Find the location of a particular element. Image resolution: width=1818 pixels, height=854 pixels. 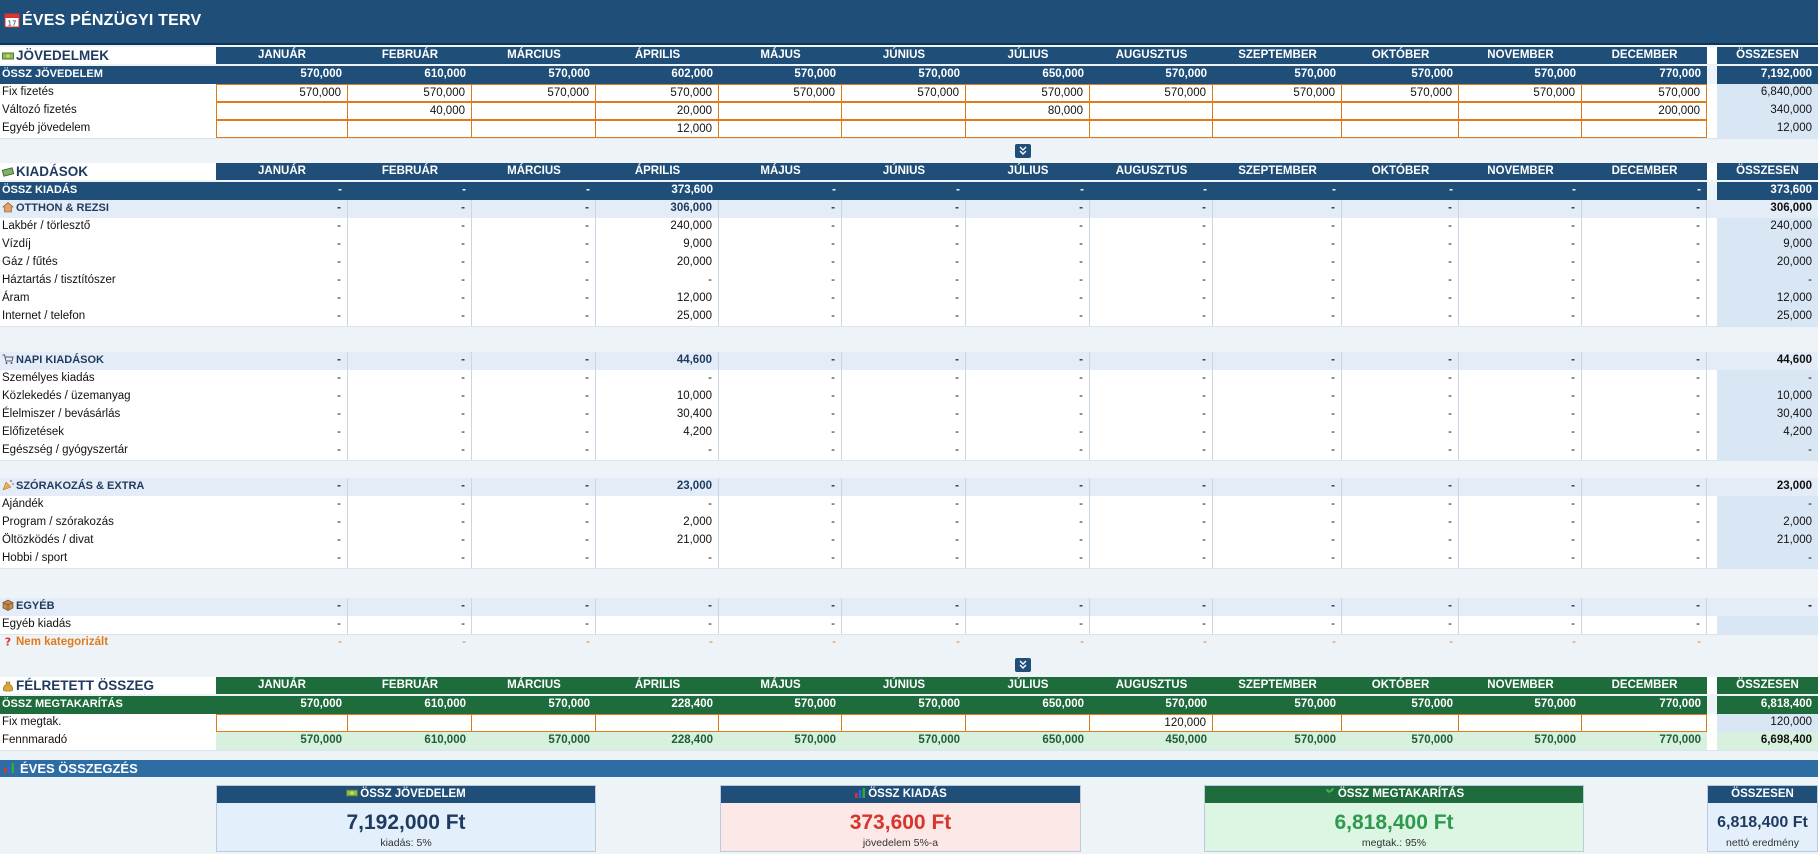

expense-row-label: Öltözködés / divat is located at coordinates (108, 541).